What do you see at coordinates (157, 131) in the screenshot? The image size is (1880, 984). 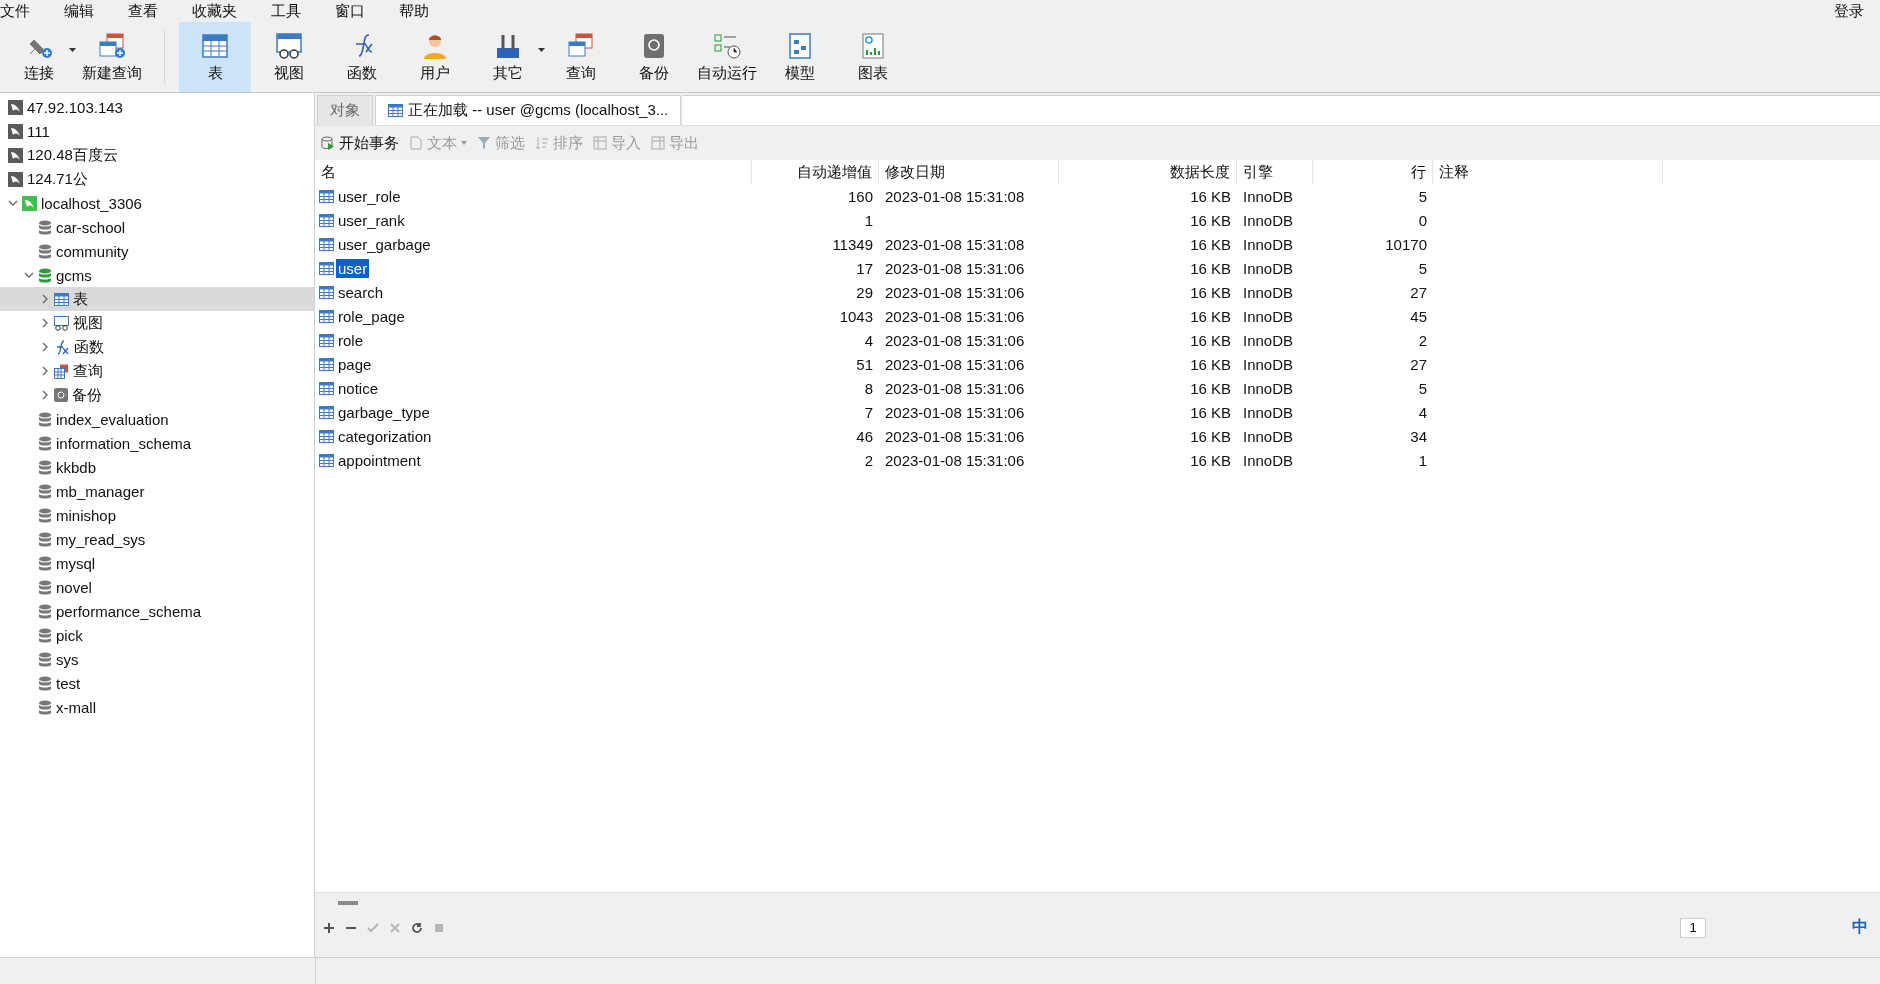 I see `tree-item: 111` at bounding box center [157, 131].